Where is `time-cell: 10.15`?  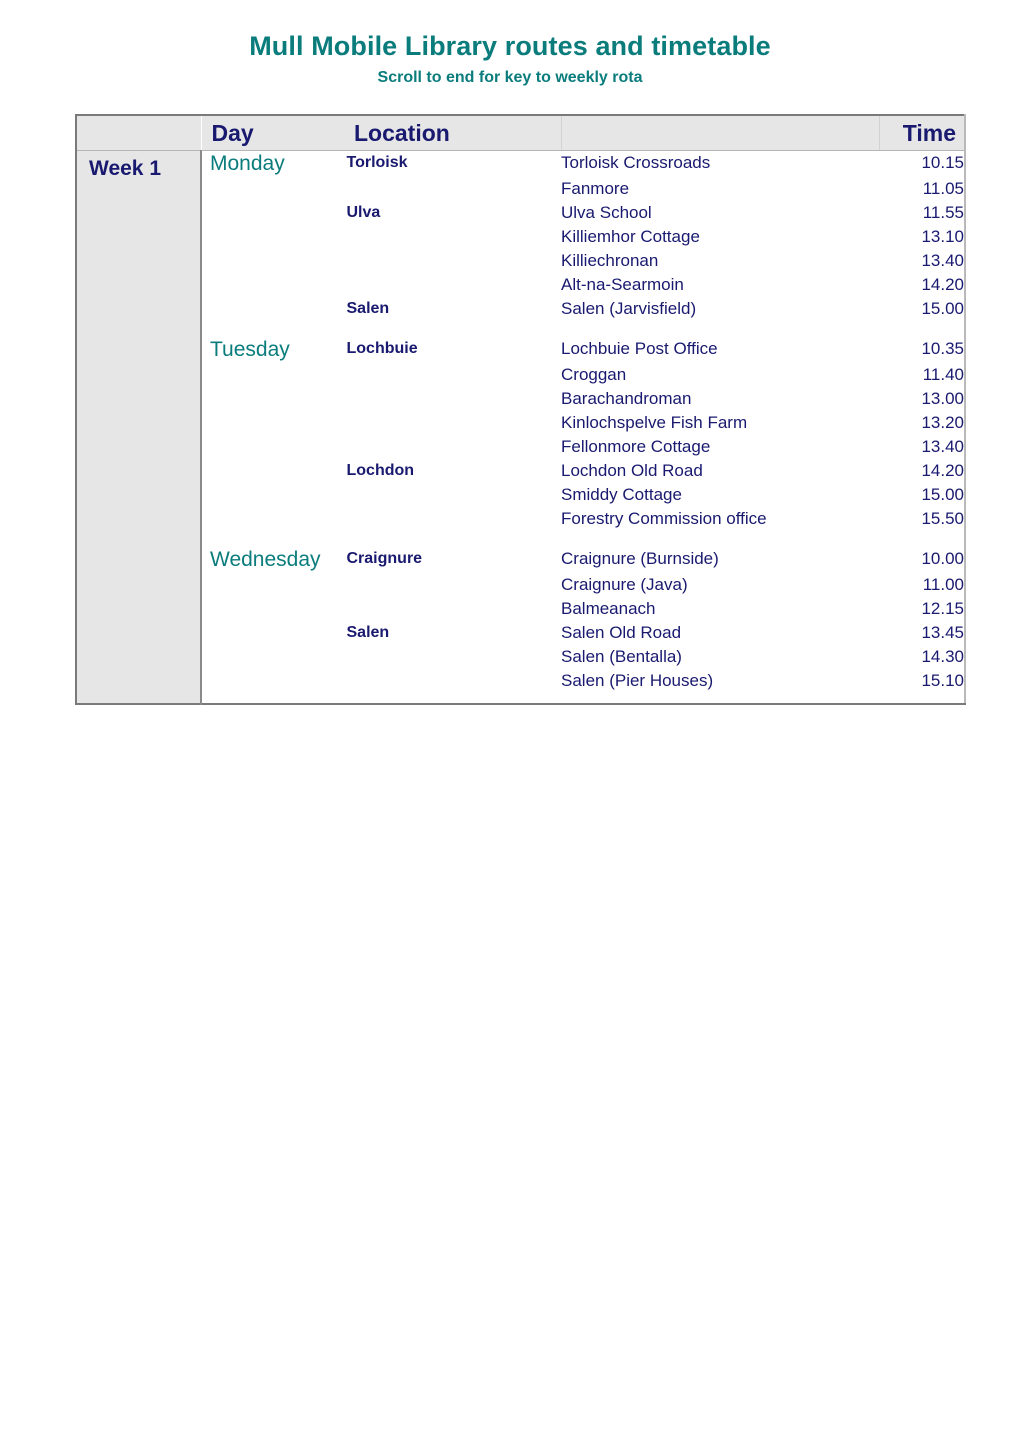 time-cell: 10.15 is located at coordinates (921, 163).